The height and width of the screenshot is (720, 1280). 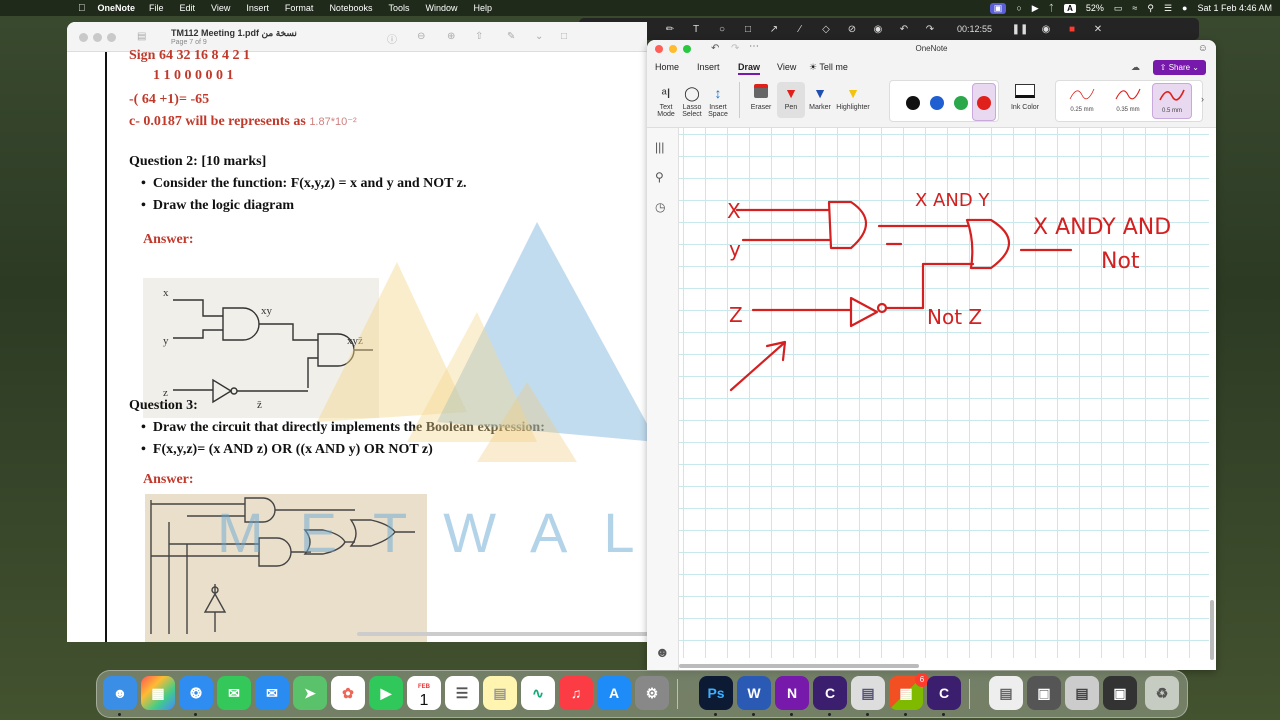 I want to click on user-avatar-icon: ☻, so click(x=662, y=652).